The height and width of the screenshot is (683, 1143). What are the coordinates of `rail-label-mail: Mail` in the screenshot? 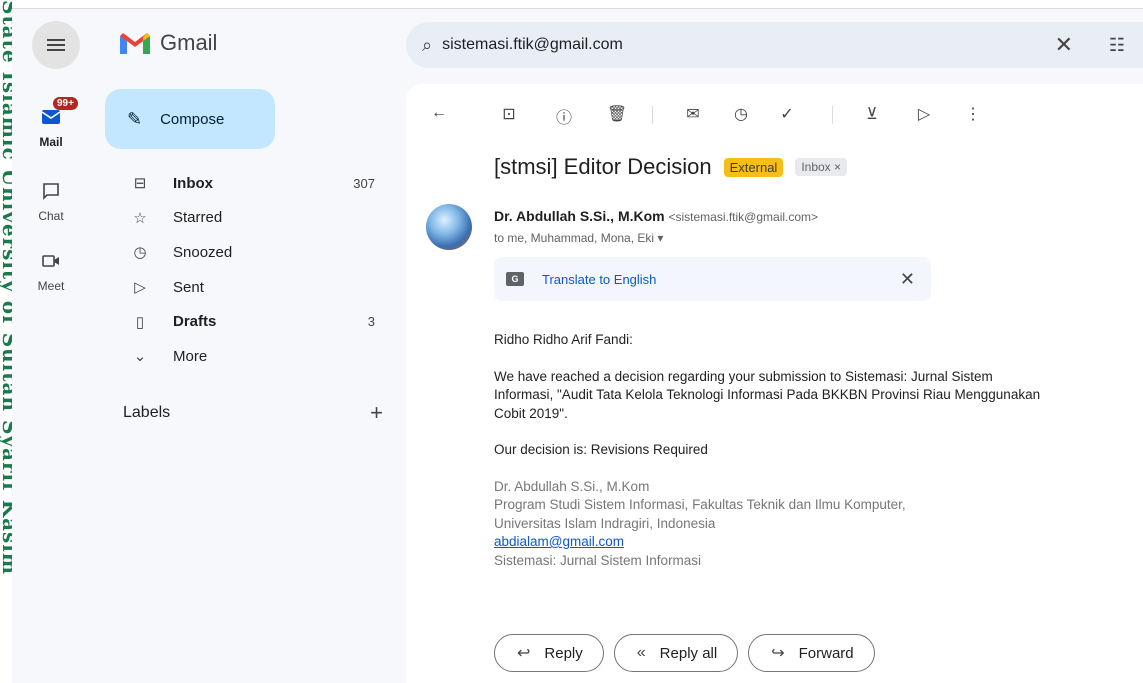 It's located at (51, 142).